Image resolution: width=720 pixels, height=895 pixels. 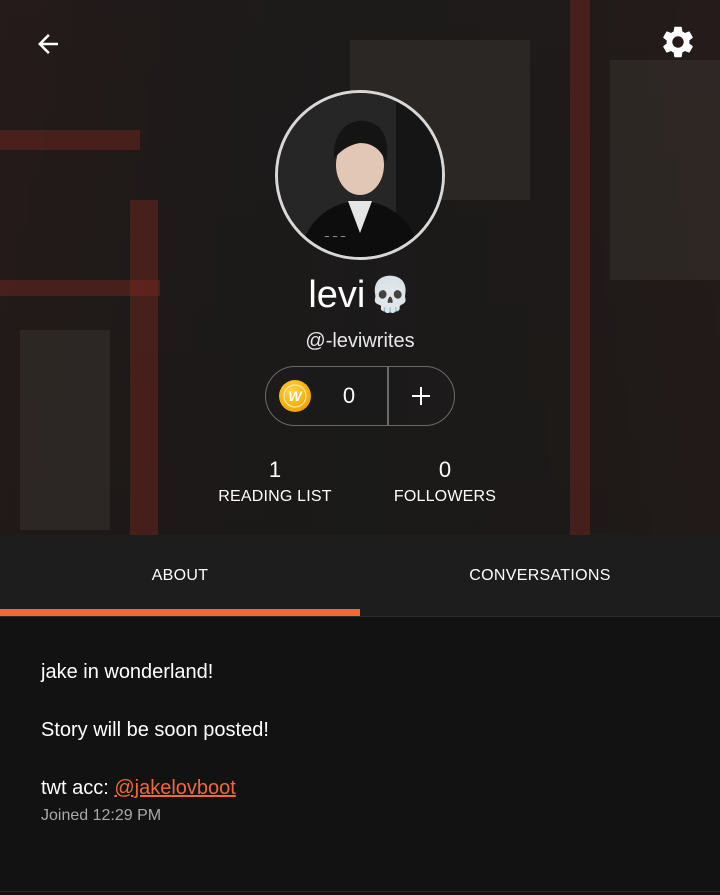 What do you see at coordinates (361, 788) in the screenshot?
I see `twitter-line: twt acc: @jakelovboot` at bounding box center [361, 788].